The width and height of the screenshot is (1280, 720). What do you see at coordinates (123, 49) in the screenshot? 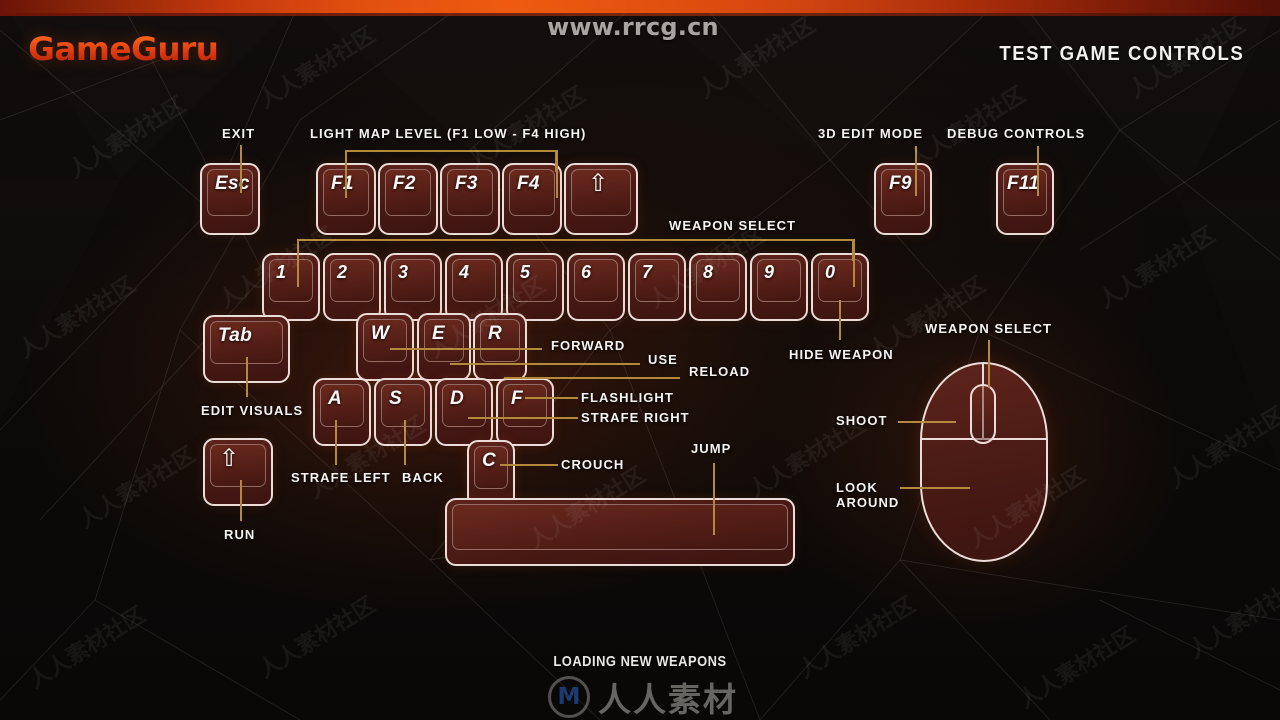
I see `gameguru-logo: GameGuru` at bounding box center [123, 49].